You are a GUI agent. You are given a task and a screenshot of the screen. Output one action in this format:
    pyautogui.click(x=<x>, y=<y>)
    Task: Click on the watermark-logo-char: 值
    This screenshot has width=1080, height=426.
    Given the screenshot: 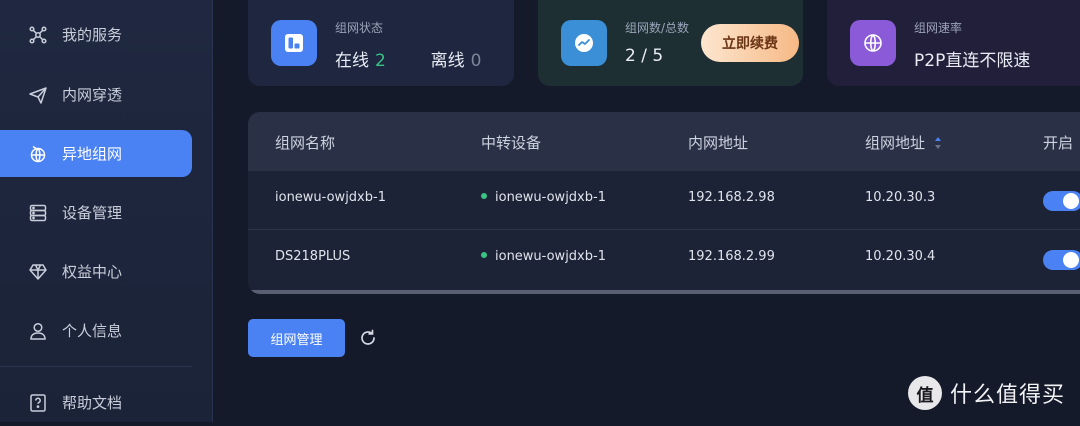 What is the action you would take?
    pyautogui.click(x=925, y=395)
    